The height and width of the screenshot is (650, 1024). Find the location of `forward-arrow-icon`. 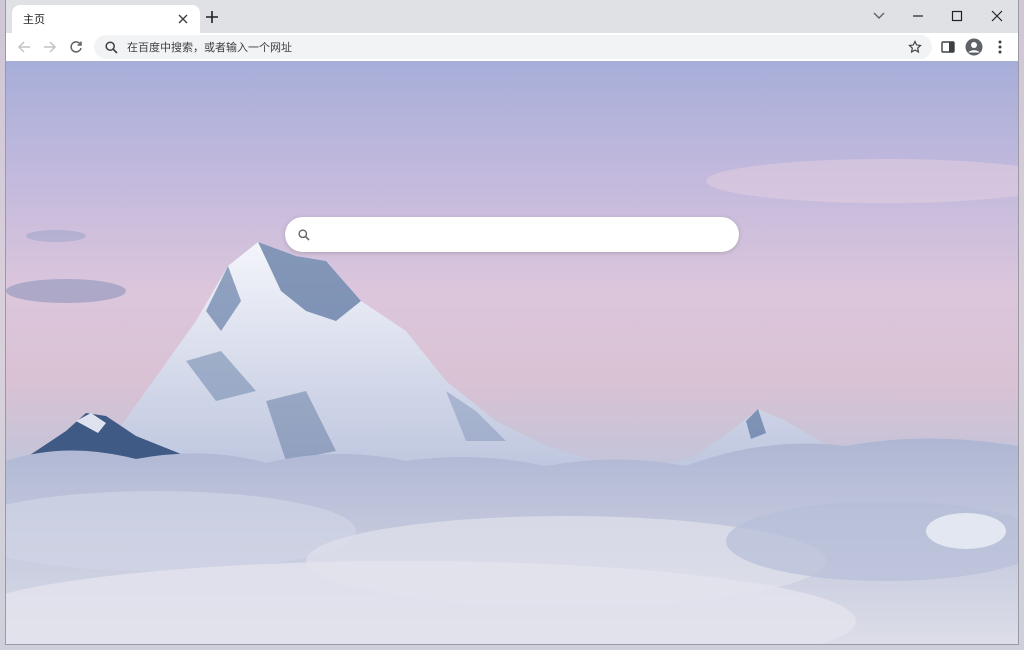

forward-arrow-icon is located at coordinates (50, 47).